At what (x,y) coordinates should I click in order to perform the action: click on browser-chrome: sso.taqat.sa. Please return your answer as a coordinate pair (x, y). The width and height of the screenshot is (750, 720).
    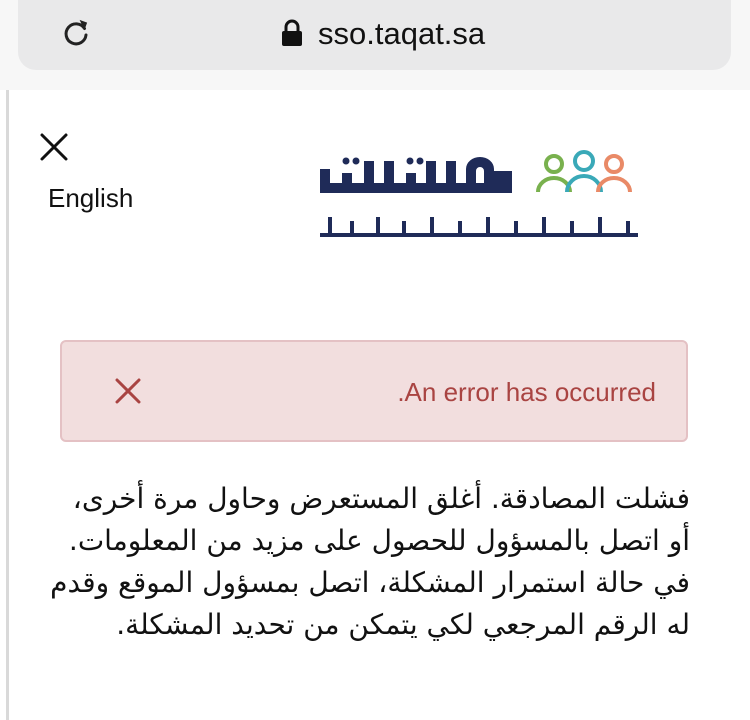
    Looking at the image, I should click on (375, 45).